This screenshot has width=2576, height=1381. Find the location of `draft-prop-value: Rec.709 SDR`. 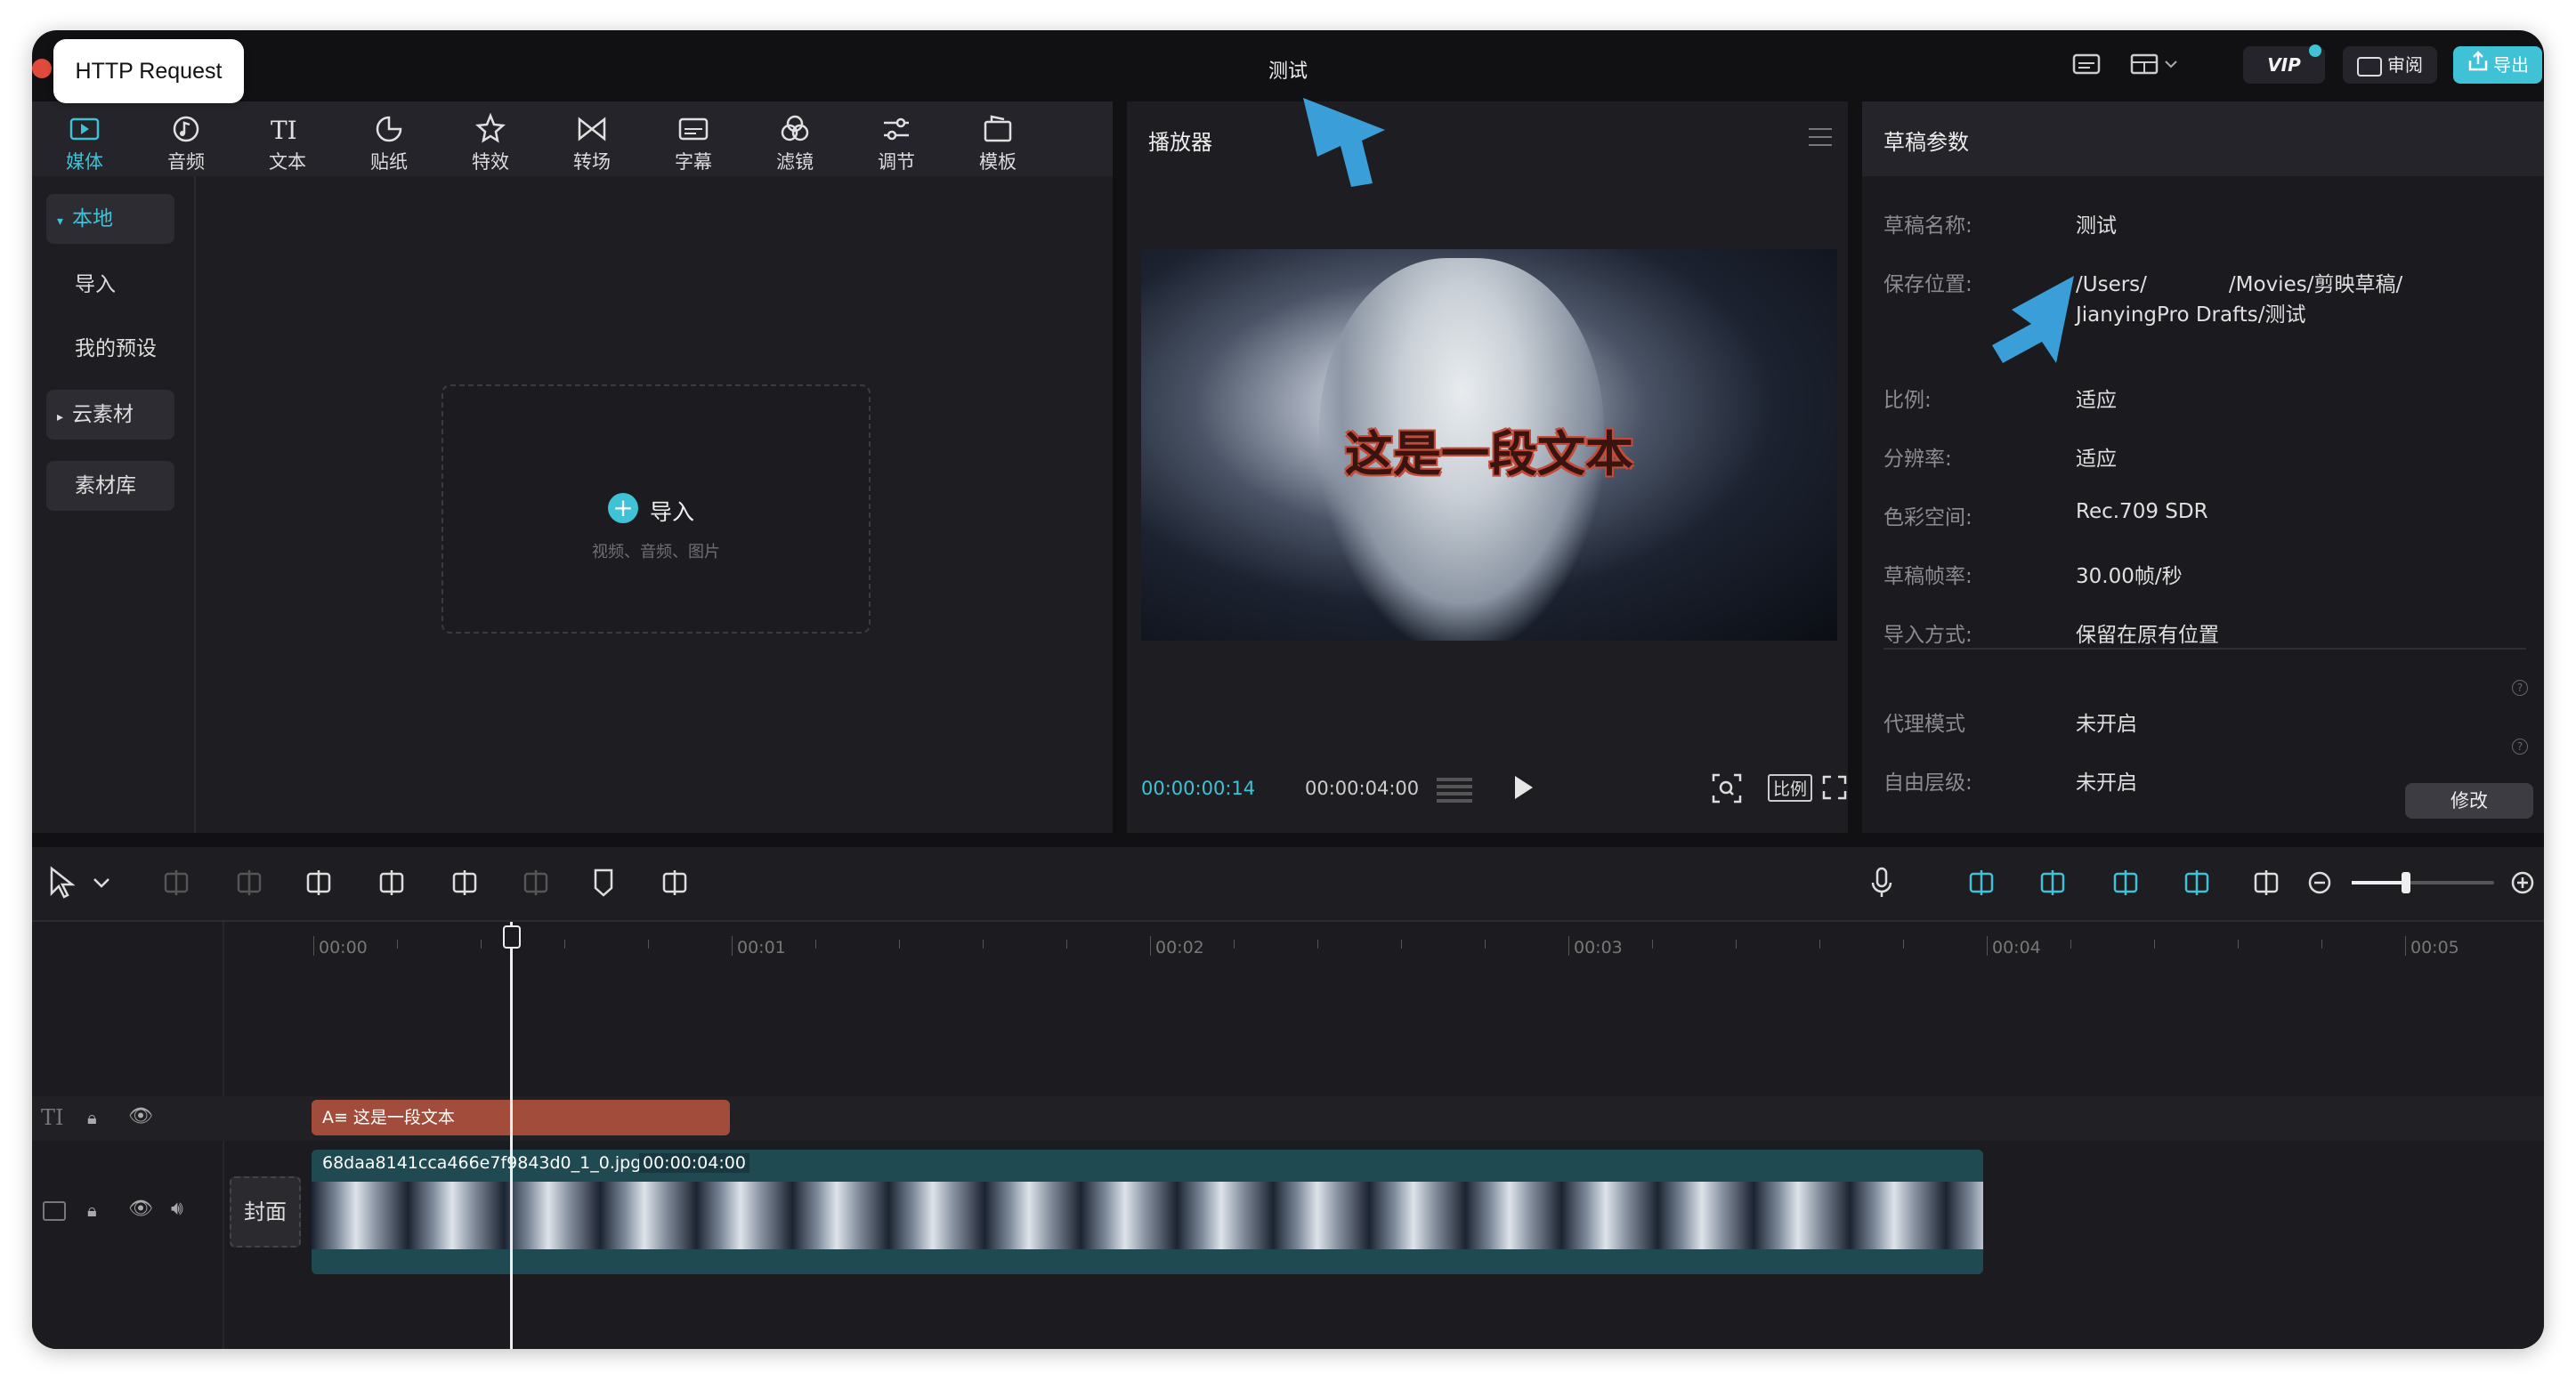

draft-prop-value: Rec.709 SDR is located at coordinates (2142, 511).